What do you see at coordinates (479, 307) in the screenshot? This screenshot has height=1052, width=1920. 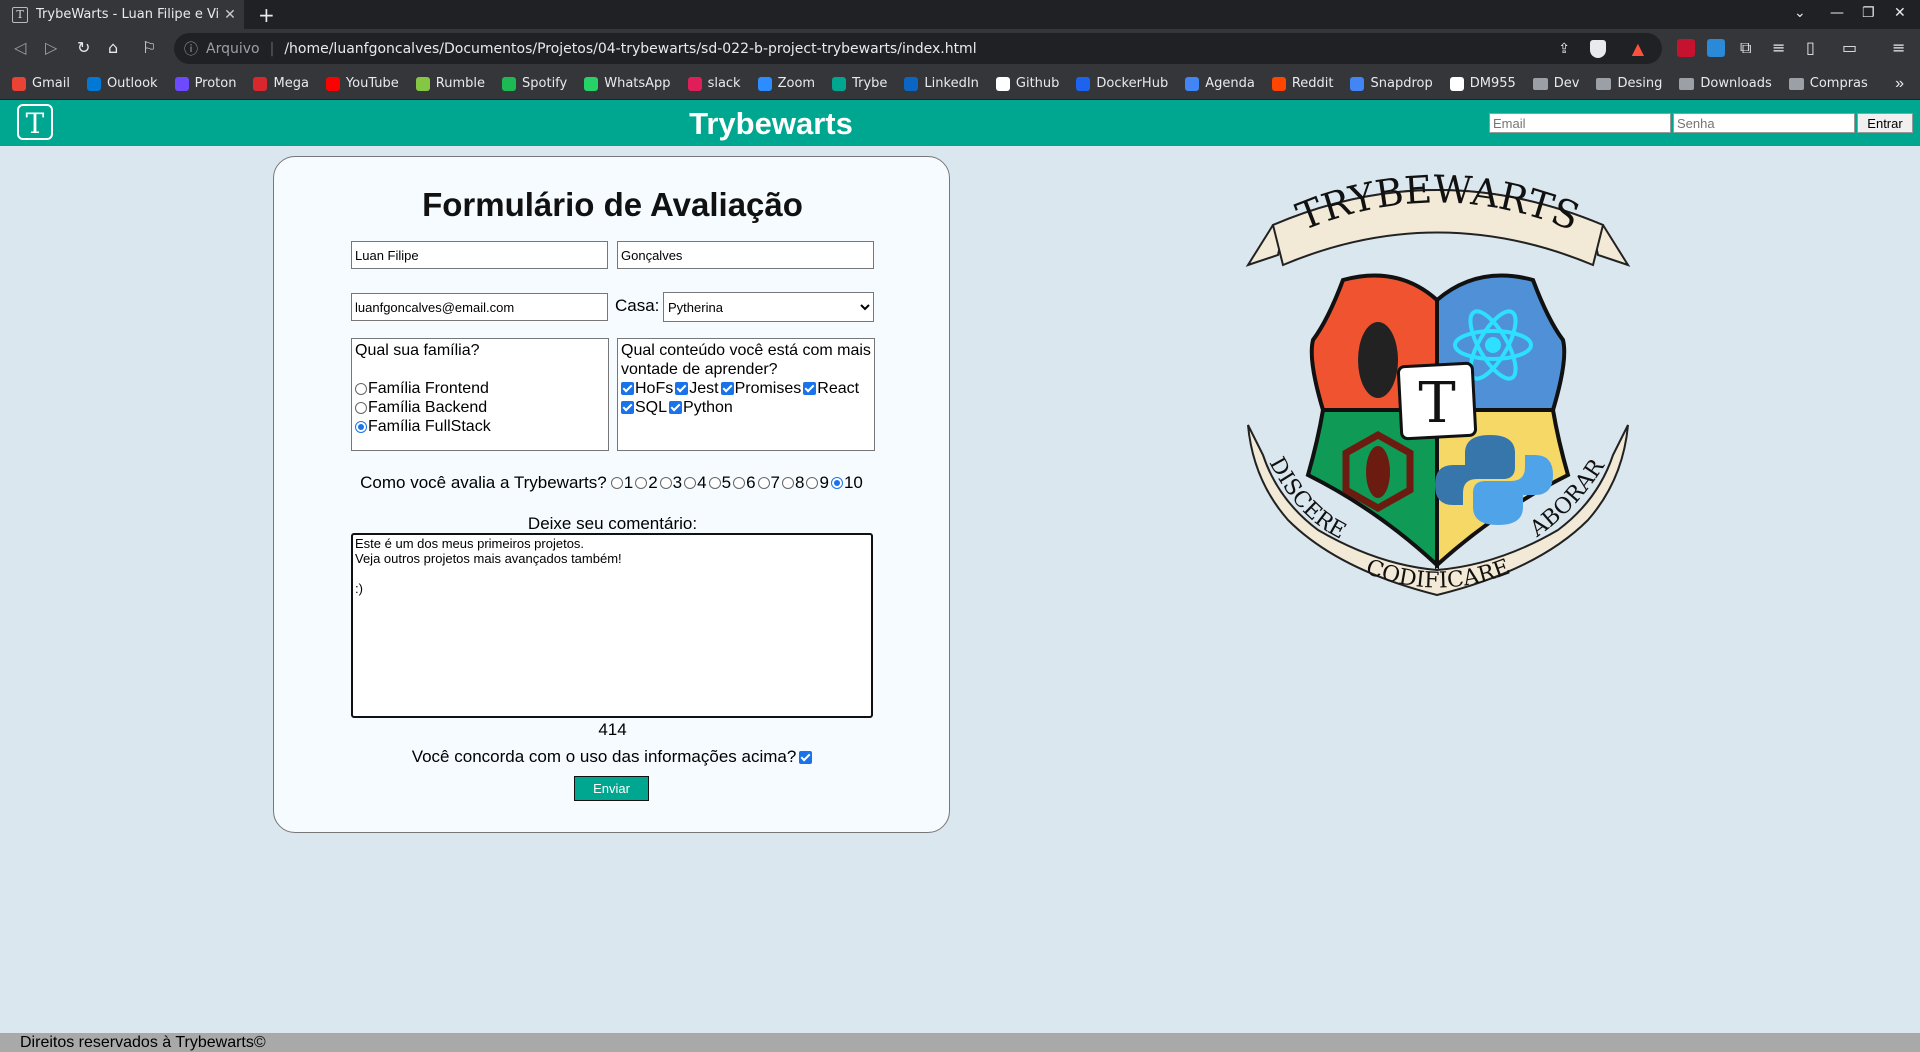 I see `email-field` at bounding box center [479, 307].